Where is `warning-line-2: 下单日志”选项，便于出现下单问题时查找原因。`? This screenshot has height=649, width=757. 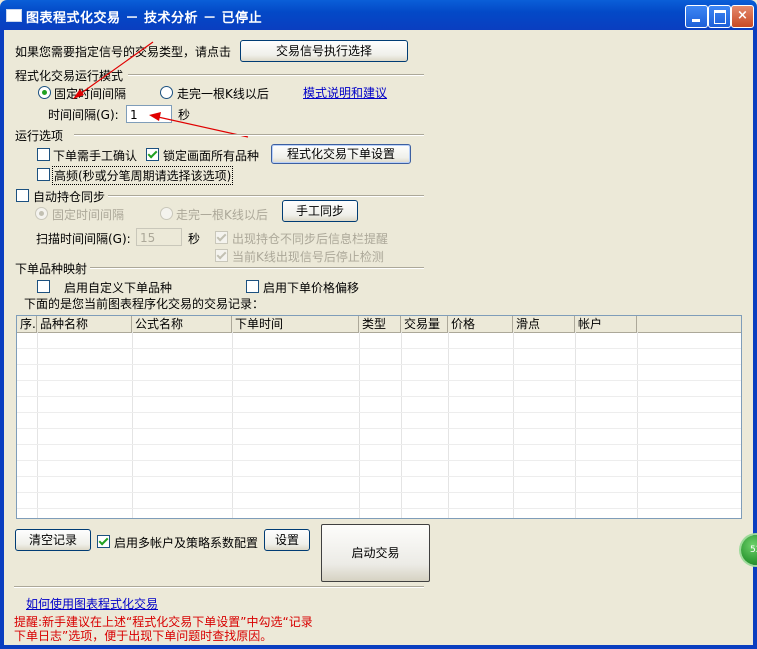
warning-line-2: 下单日志”选项，便于出现下单问题时查找原因。 is located at coordinates (143, 636).